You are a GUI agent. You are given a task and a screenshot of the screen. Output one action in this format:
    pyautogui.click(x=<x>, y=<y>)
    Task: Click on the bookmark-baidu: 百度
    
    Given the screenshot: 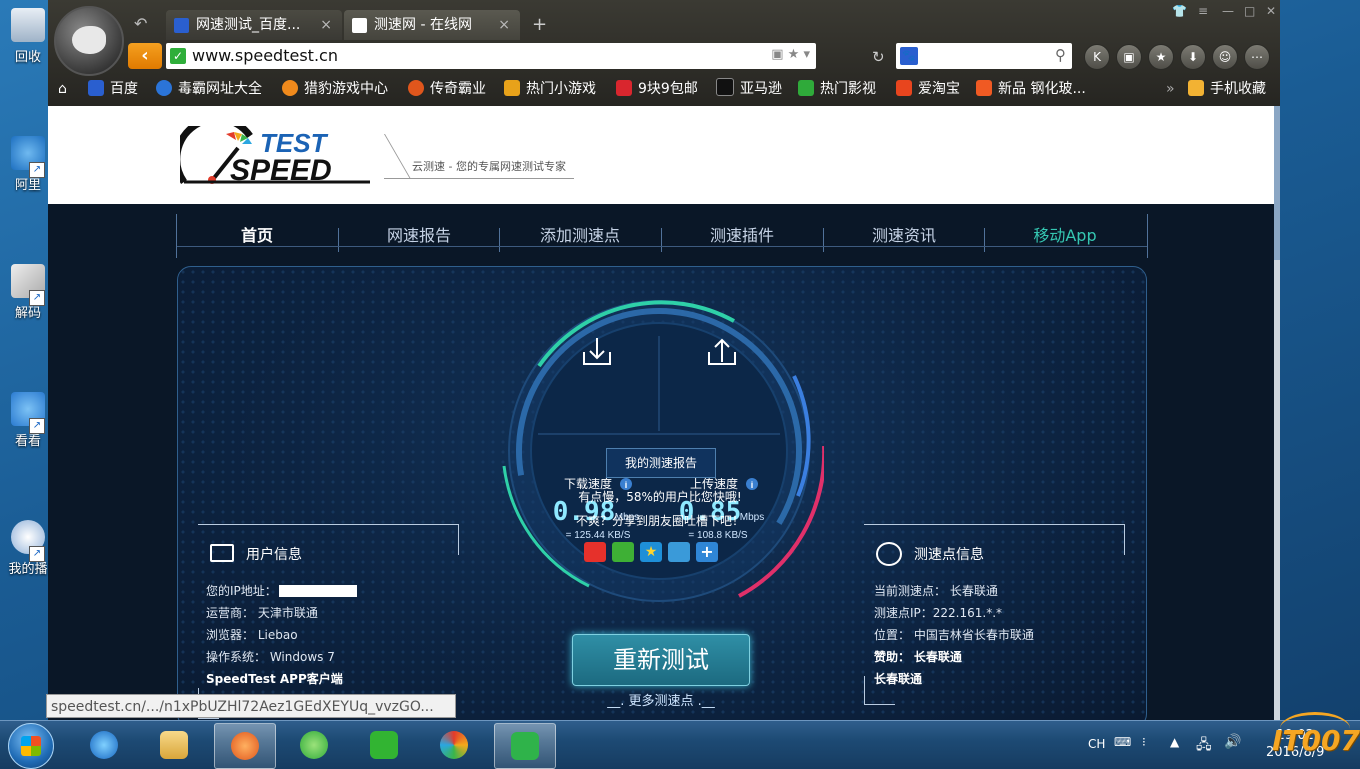 What is the action you would take?
    pyautogui.click(x=113, y=89)
    